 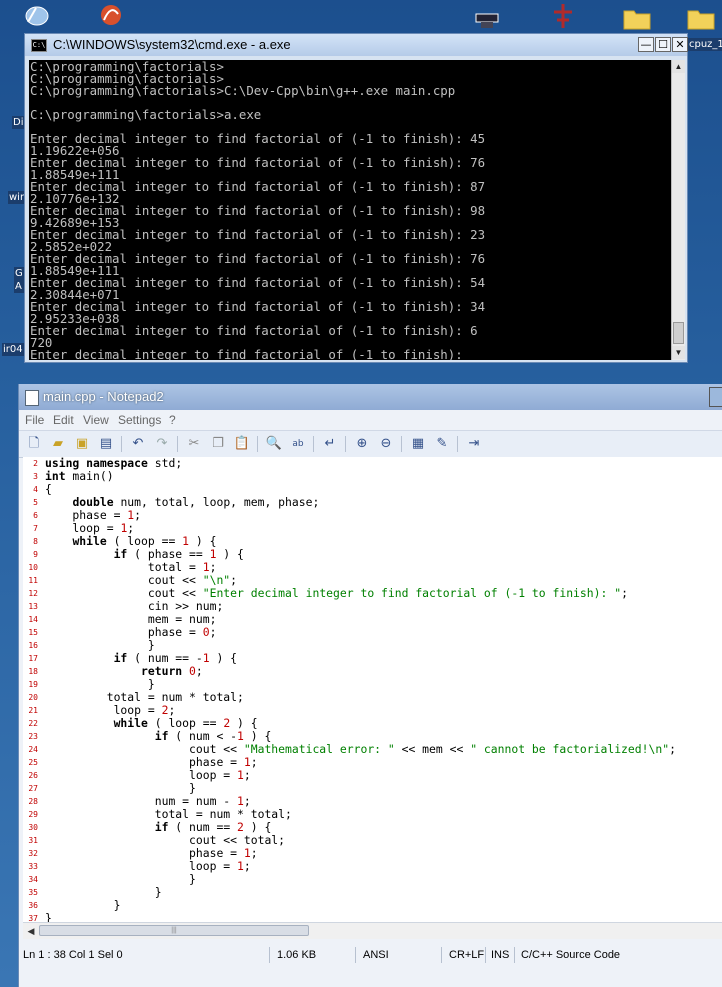 I want to click on line-number: 27, so click(x=33, y=788).